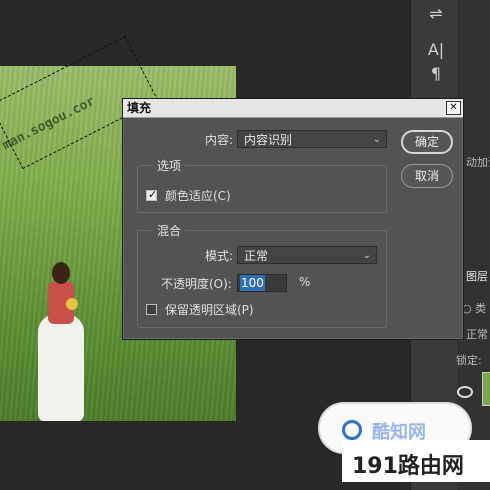  What do you see at coordinates (408, 466) in the screenshot?
I see `logo-band-text: 191路由网` at bounding box center [408, 466].